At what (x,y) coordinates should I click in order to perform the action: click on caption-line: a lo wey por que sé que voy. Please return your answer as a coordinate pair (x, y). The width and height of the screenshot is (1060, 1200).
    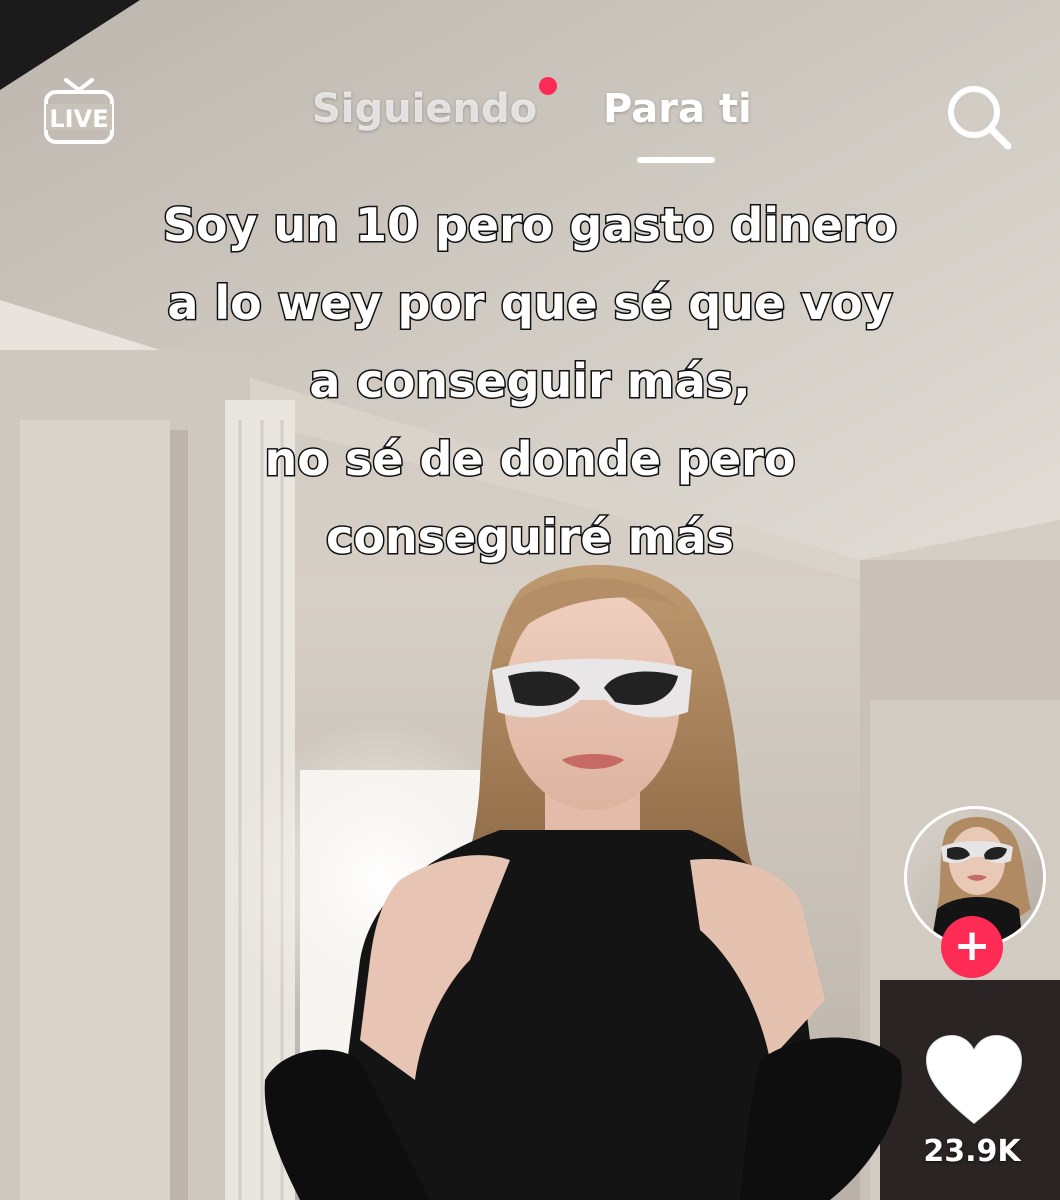
    Looking at the image, I should click on (530, 303).